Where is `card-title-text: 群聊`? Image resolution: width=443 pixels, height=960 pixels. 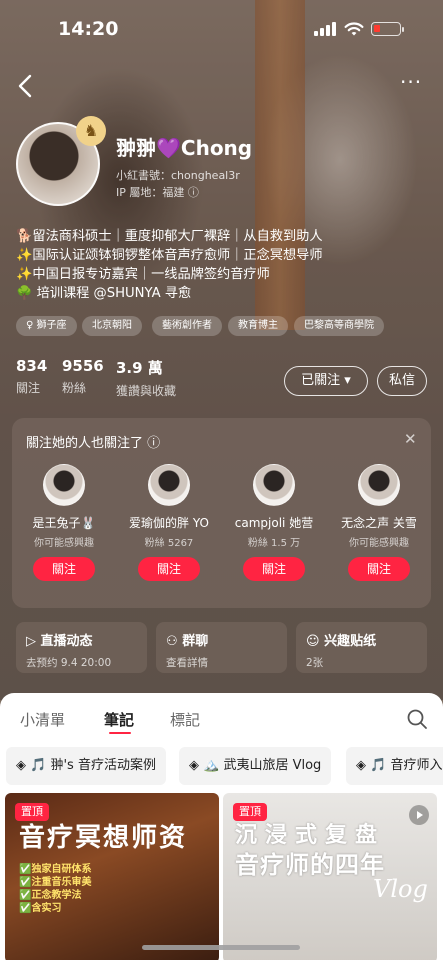 card-title-text: 群聊 is located at coordinates (195, 641).